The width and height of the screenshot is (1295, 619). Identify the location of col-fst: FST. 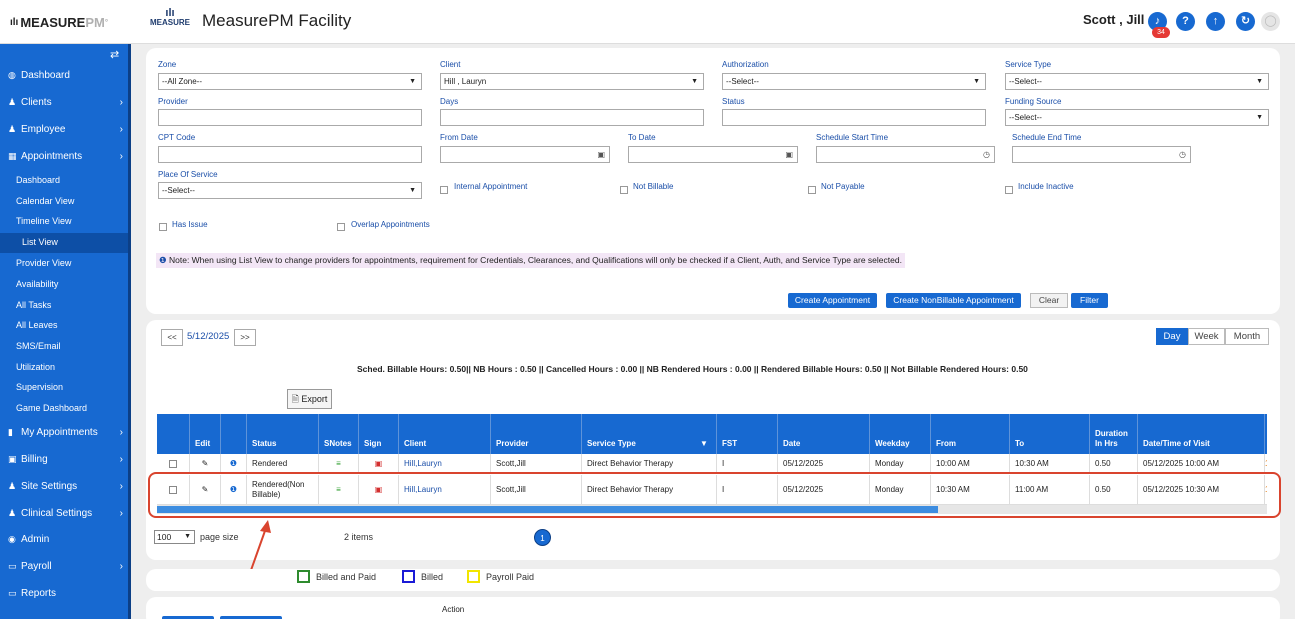
(747, 434).